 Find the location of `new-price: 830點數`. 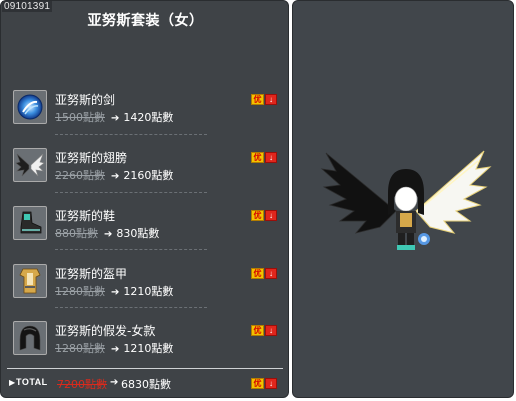

new-price: 830點數 is located at coordinates (138, 233).